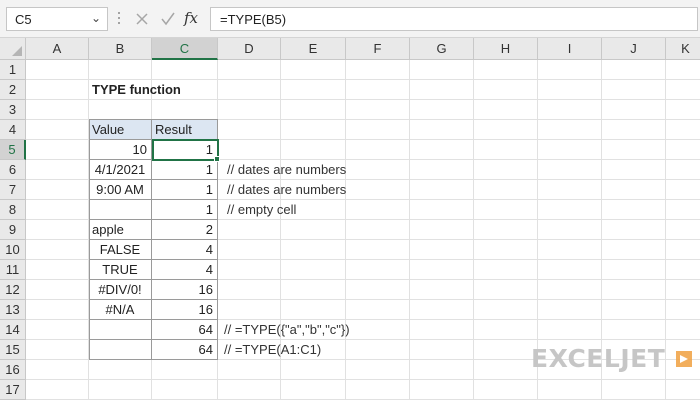  What do you see at coordinates (378, 49) in the screenshot?
I see `column-header-f: F` at bounding box center [378, 49].